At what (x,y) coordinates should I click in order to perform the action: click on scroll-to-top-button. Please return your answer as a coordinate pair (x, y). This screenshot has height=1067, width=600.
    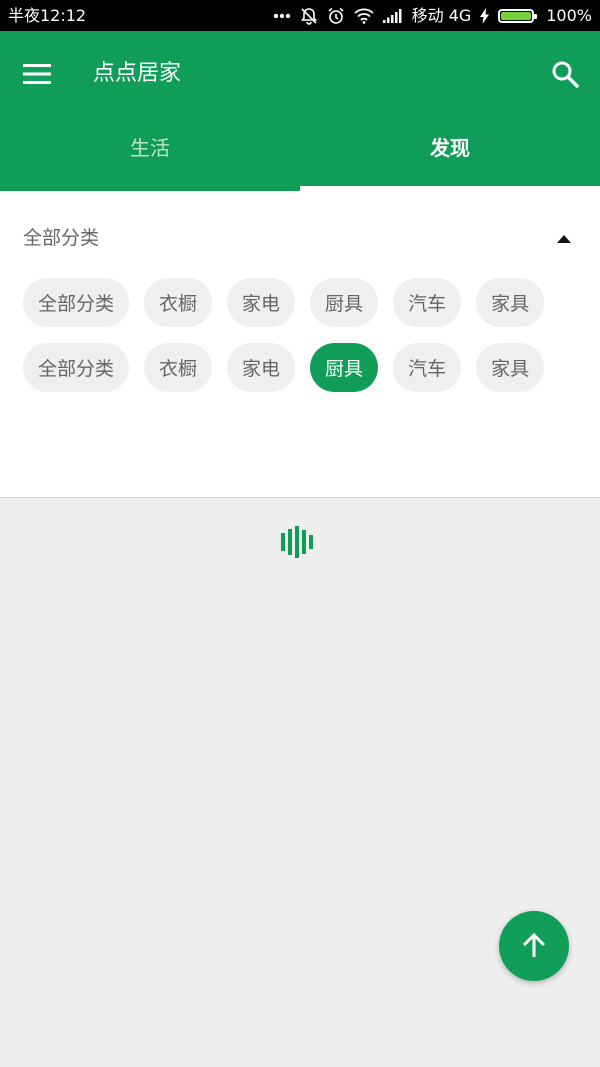
    Looking at the image, I should click on (534, 946).